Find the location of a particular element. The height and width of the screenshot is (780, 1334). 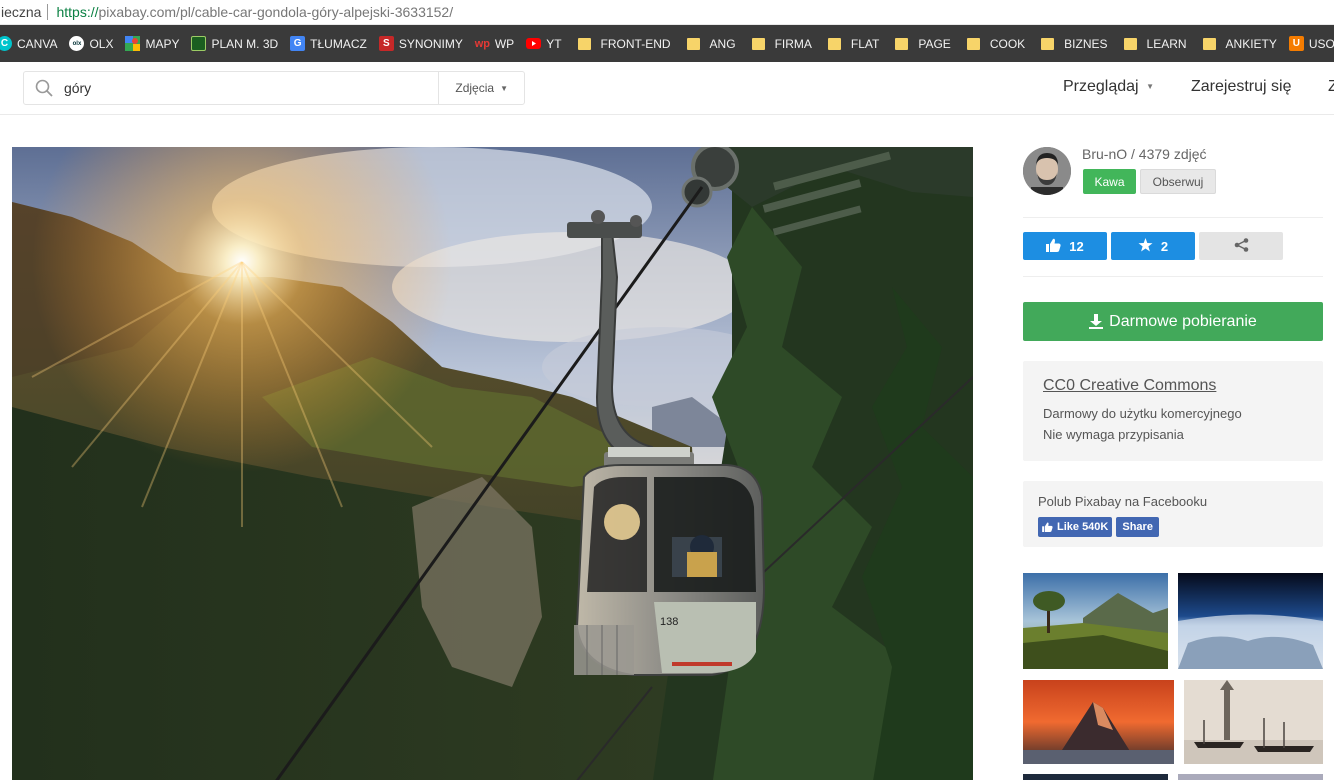

license-line: Darmowy do użytku komercyjnego is located at coordinates (1142, 413).